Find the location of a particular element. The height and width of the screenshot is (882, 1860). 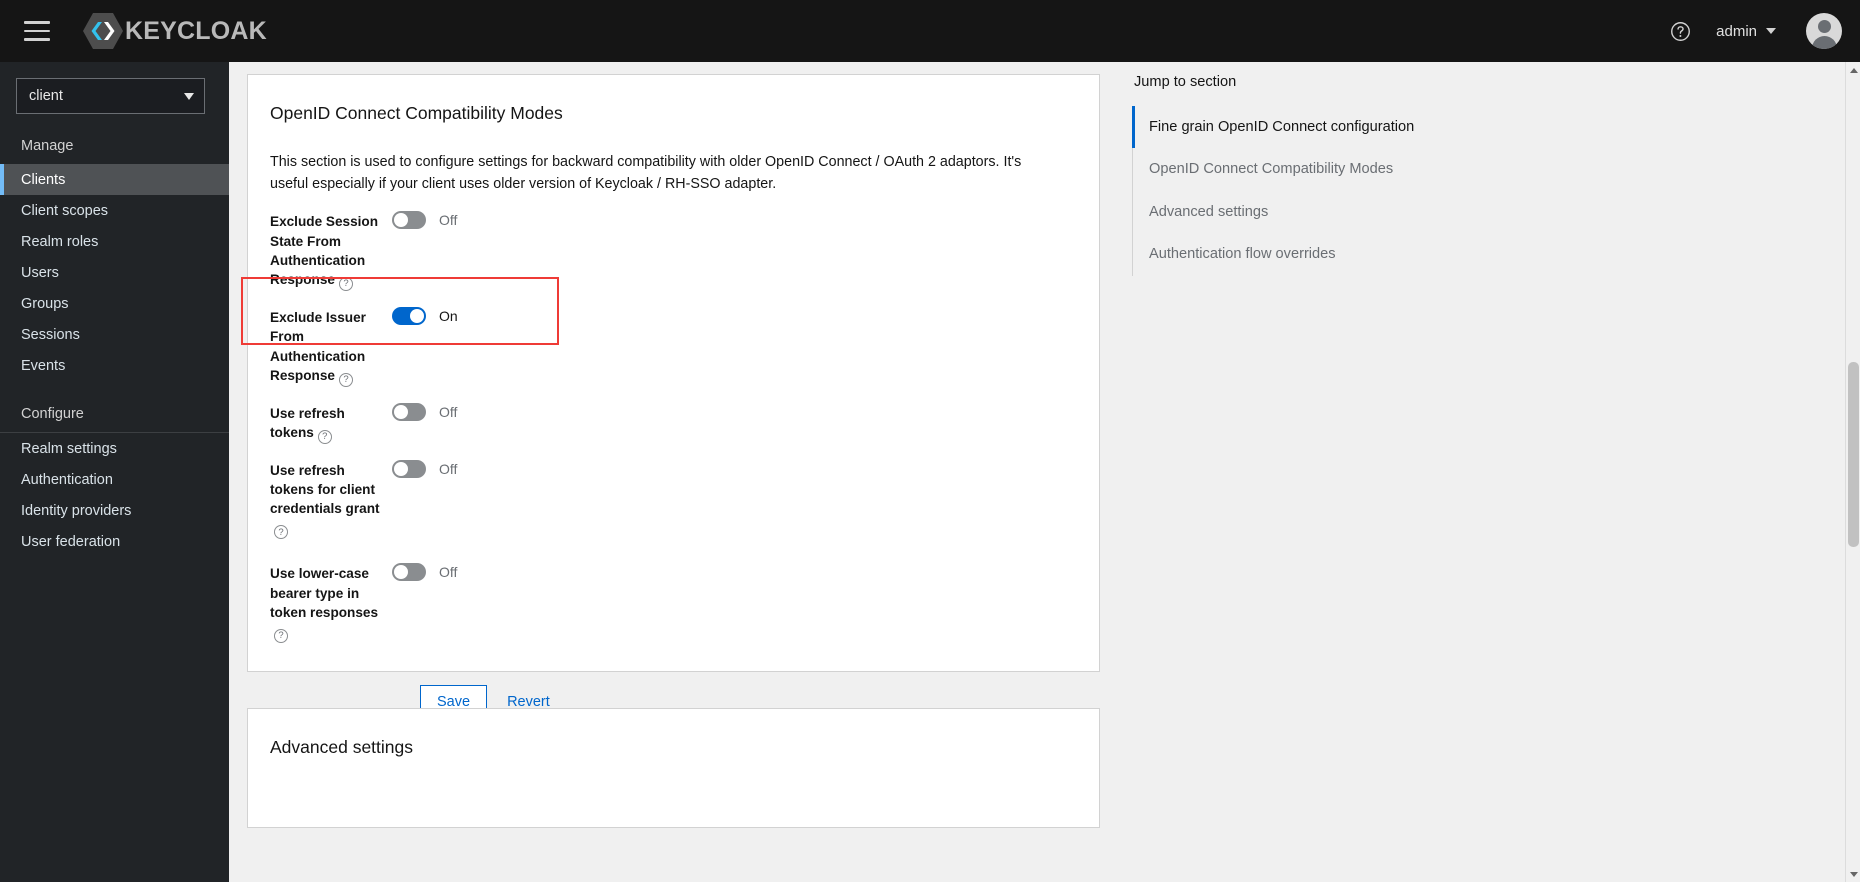

form-label: Use refresh tokens? is located at coordinates (331, 422).